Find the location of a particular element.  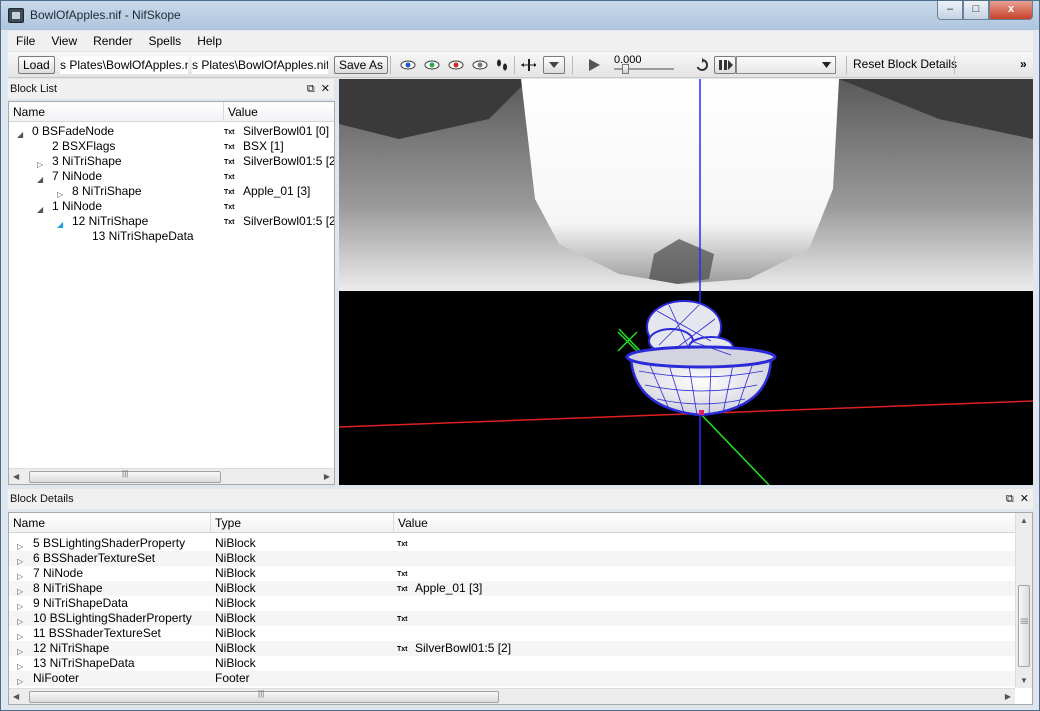

tree-row: ◢ 7 NiNode Txt is located at coordinates (171, 176).